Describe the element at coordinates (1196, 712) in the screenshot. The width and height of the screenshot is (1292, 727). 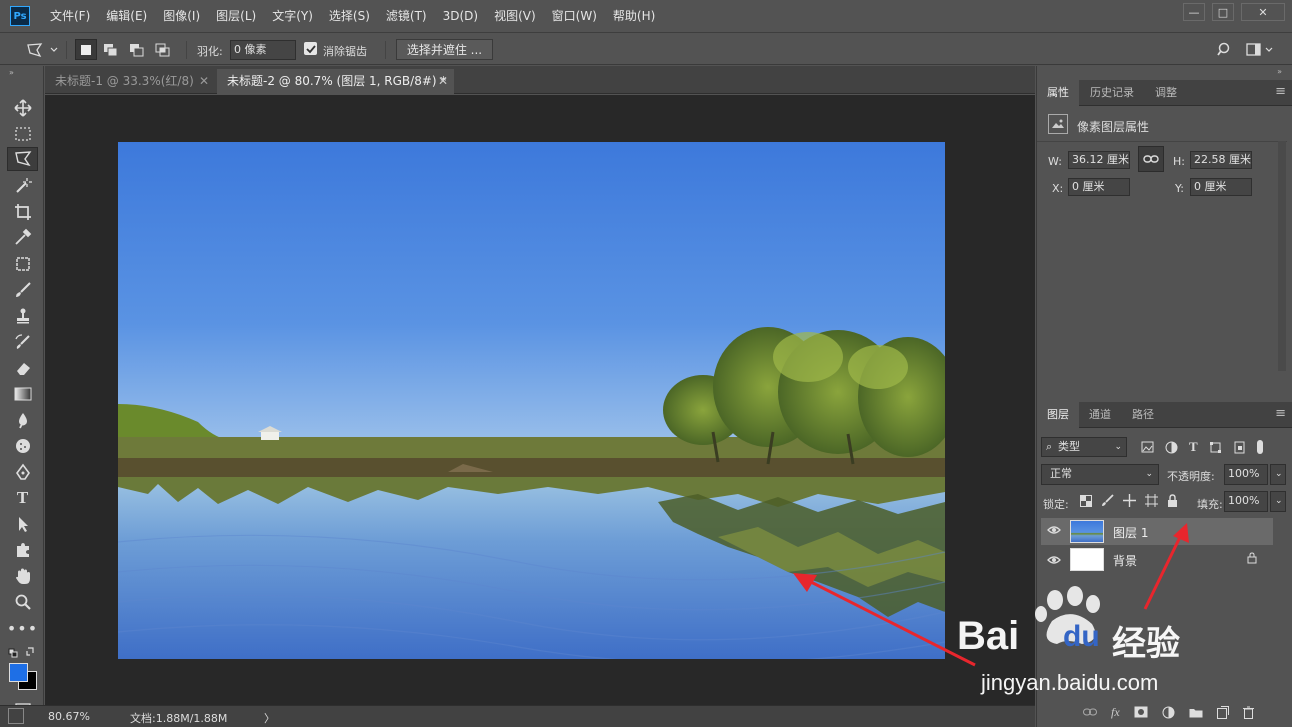
I see `new-group-icon` at that location.